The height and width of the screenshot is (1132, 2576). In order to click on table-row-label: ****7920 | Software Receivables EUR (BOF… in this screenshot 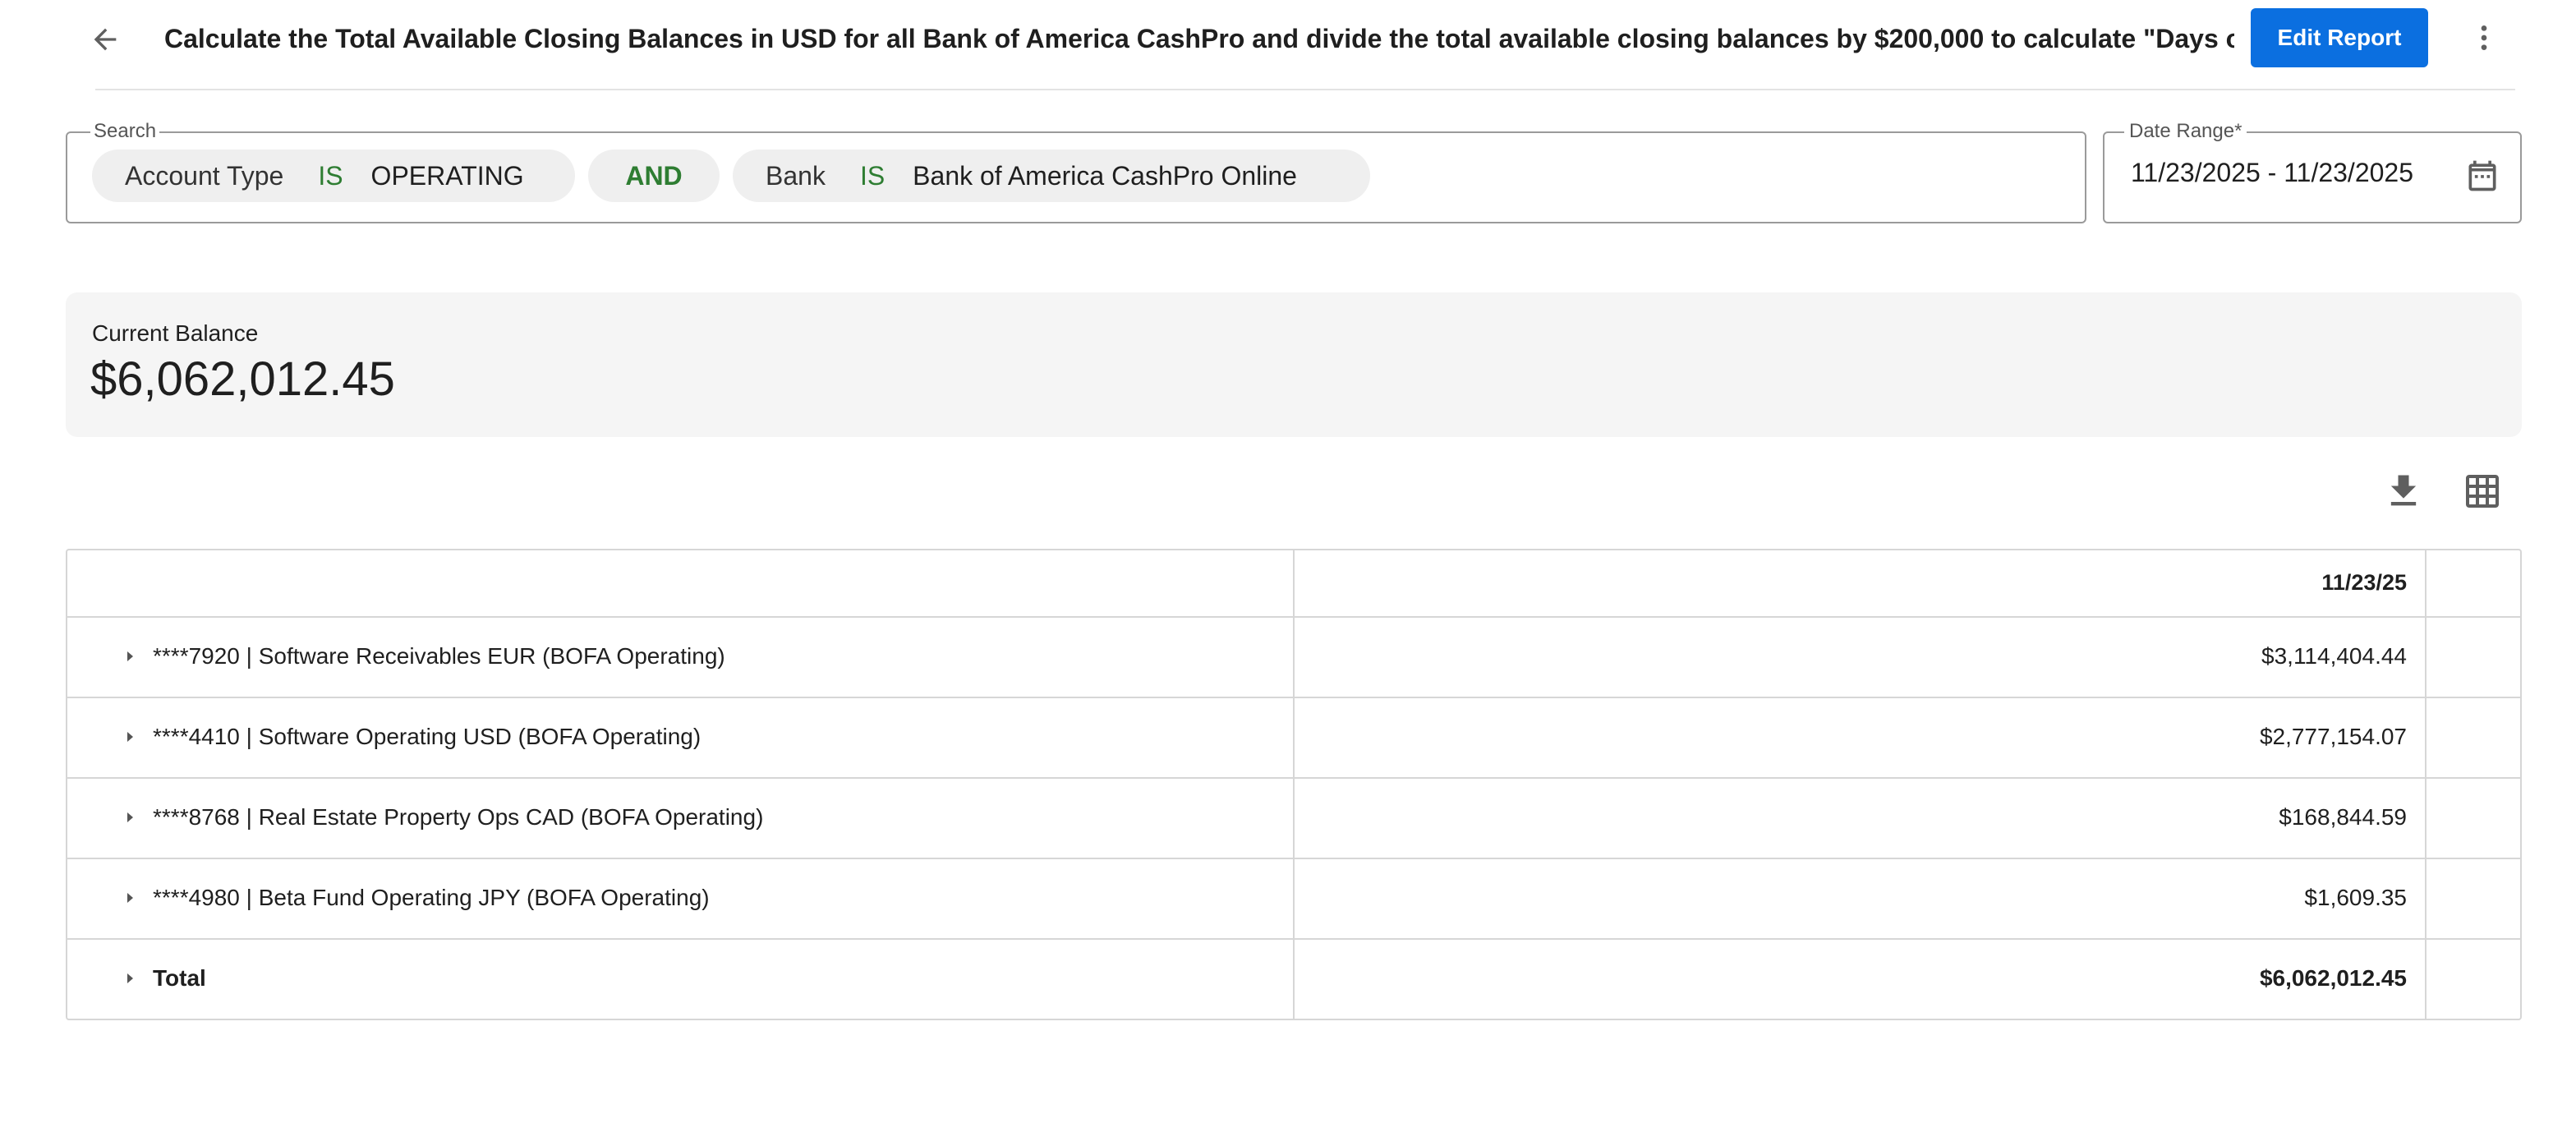, I will do `click(439, 656)`.